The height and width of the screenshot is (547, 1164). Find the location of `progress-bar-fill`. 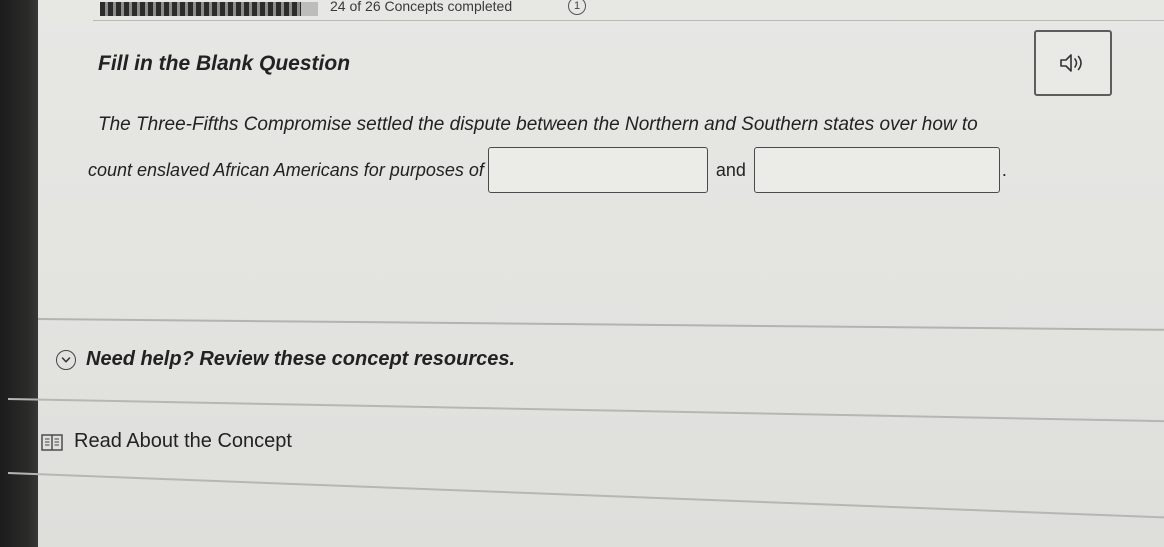

progress-bar-fill is located at coordinates (200, 9).